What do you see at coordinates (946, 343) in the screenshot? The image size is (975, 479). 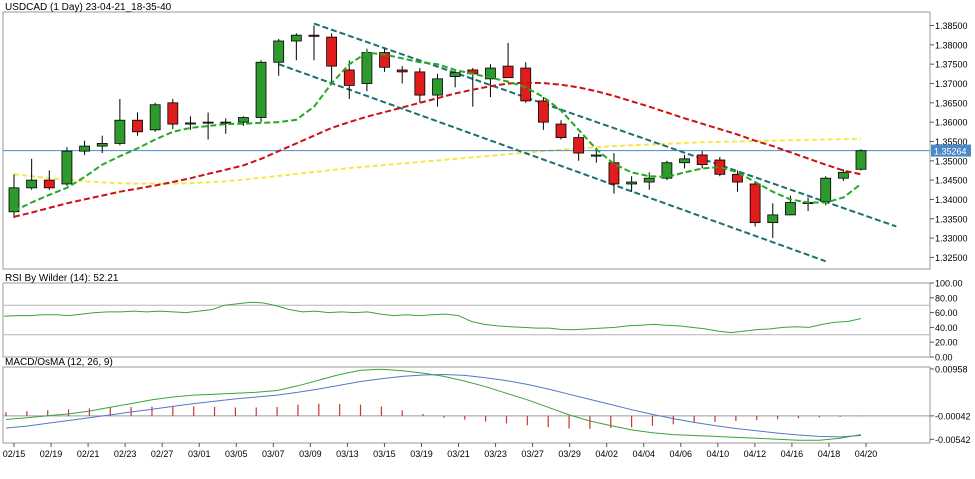 I see `rsi-axis-tick-label: 20.00` at bounding box center [946, 343].